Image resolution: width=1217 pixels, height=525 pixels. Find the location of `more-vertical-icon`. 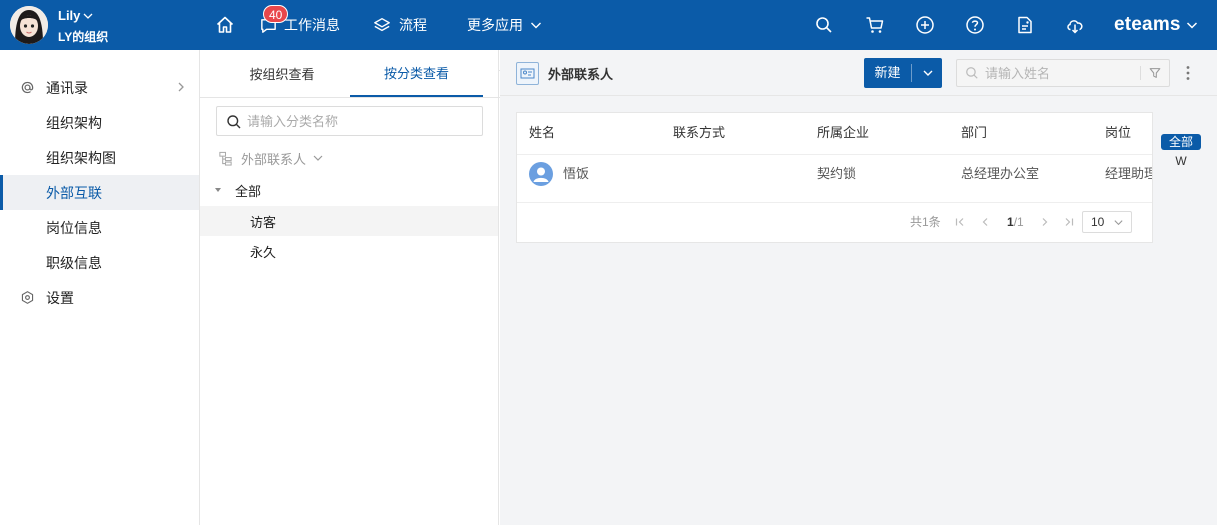

more-vertical-icon is located at coordinates (1188, 73).